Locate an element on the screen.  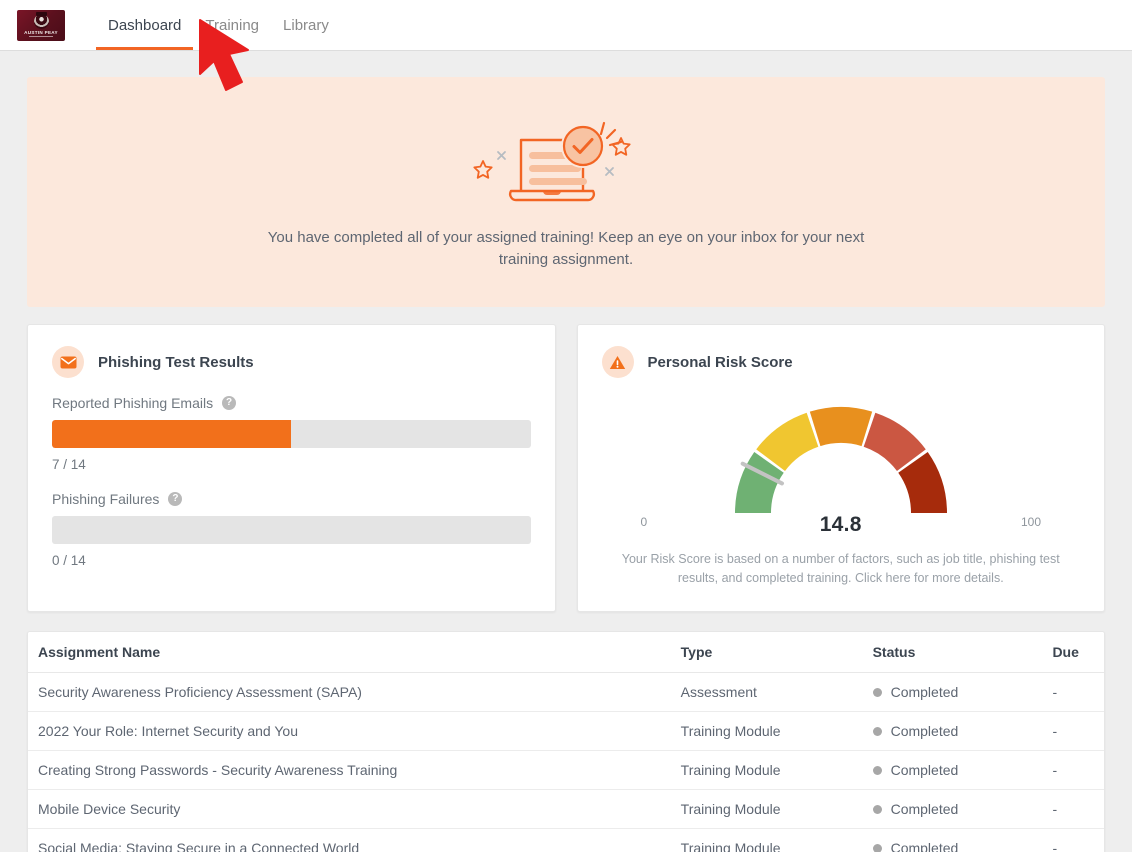
logo-underline is located at coordinates (41, 37).